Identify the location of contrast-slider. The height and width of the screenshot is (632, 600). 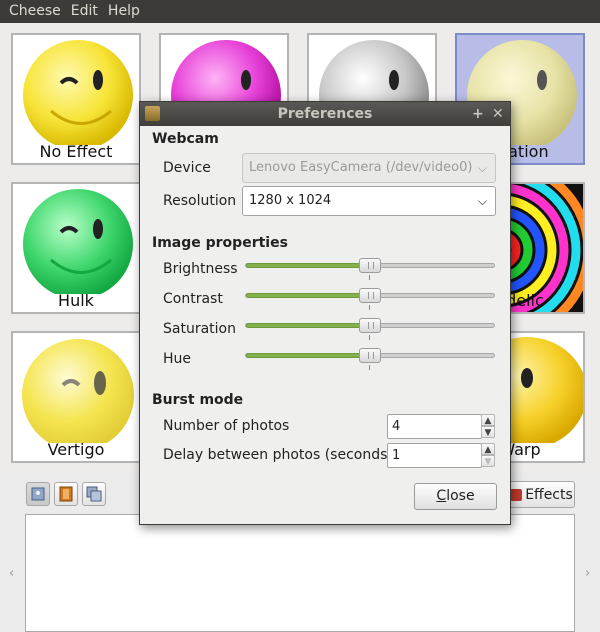
(370, 295).